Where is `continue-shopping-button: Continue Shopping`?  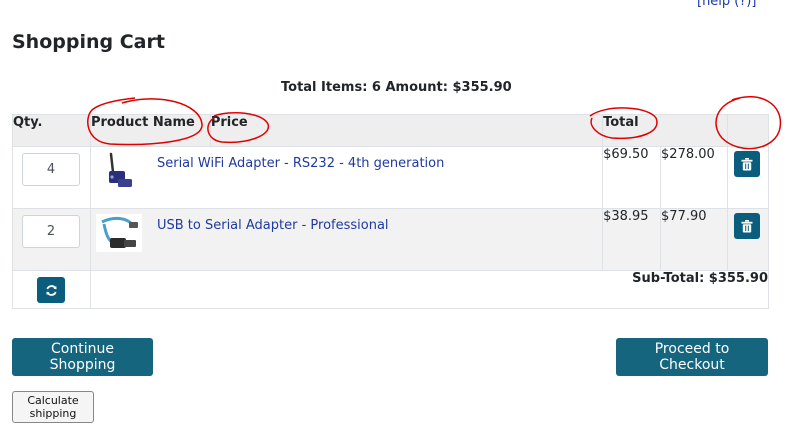
continue-shopping-button: Continue Shopping is located at coordinates (82, 357).